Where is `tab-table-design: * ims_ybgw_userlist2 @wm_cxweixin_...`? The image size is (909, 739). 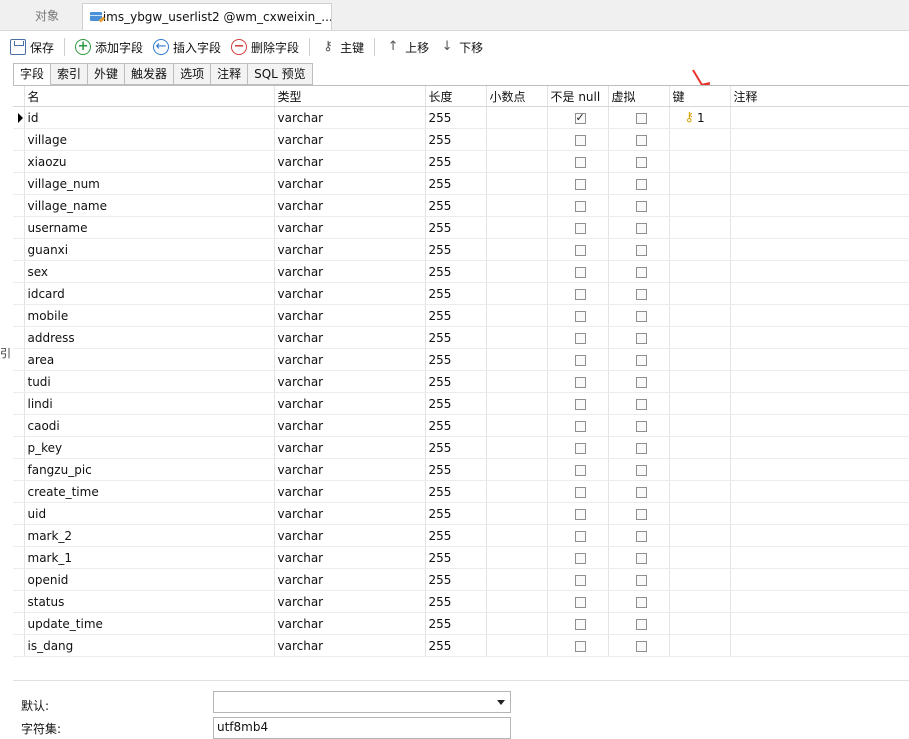 tab-table-design: * ims_ybgw_userlist2 @wm_cxweixin_... is located at coordinates (207, 16).